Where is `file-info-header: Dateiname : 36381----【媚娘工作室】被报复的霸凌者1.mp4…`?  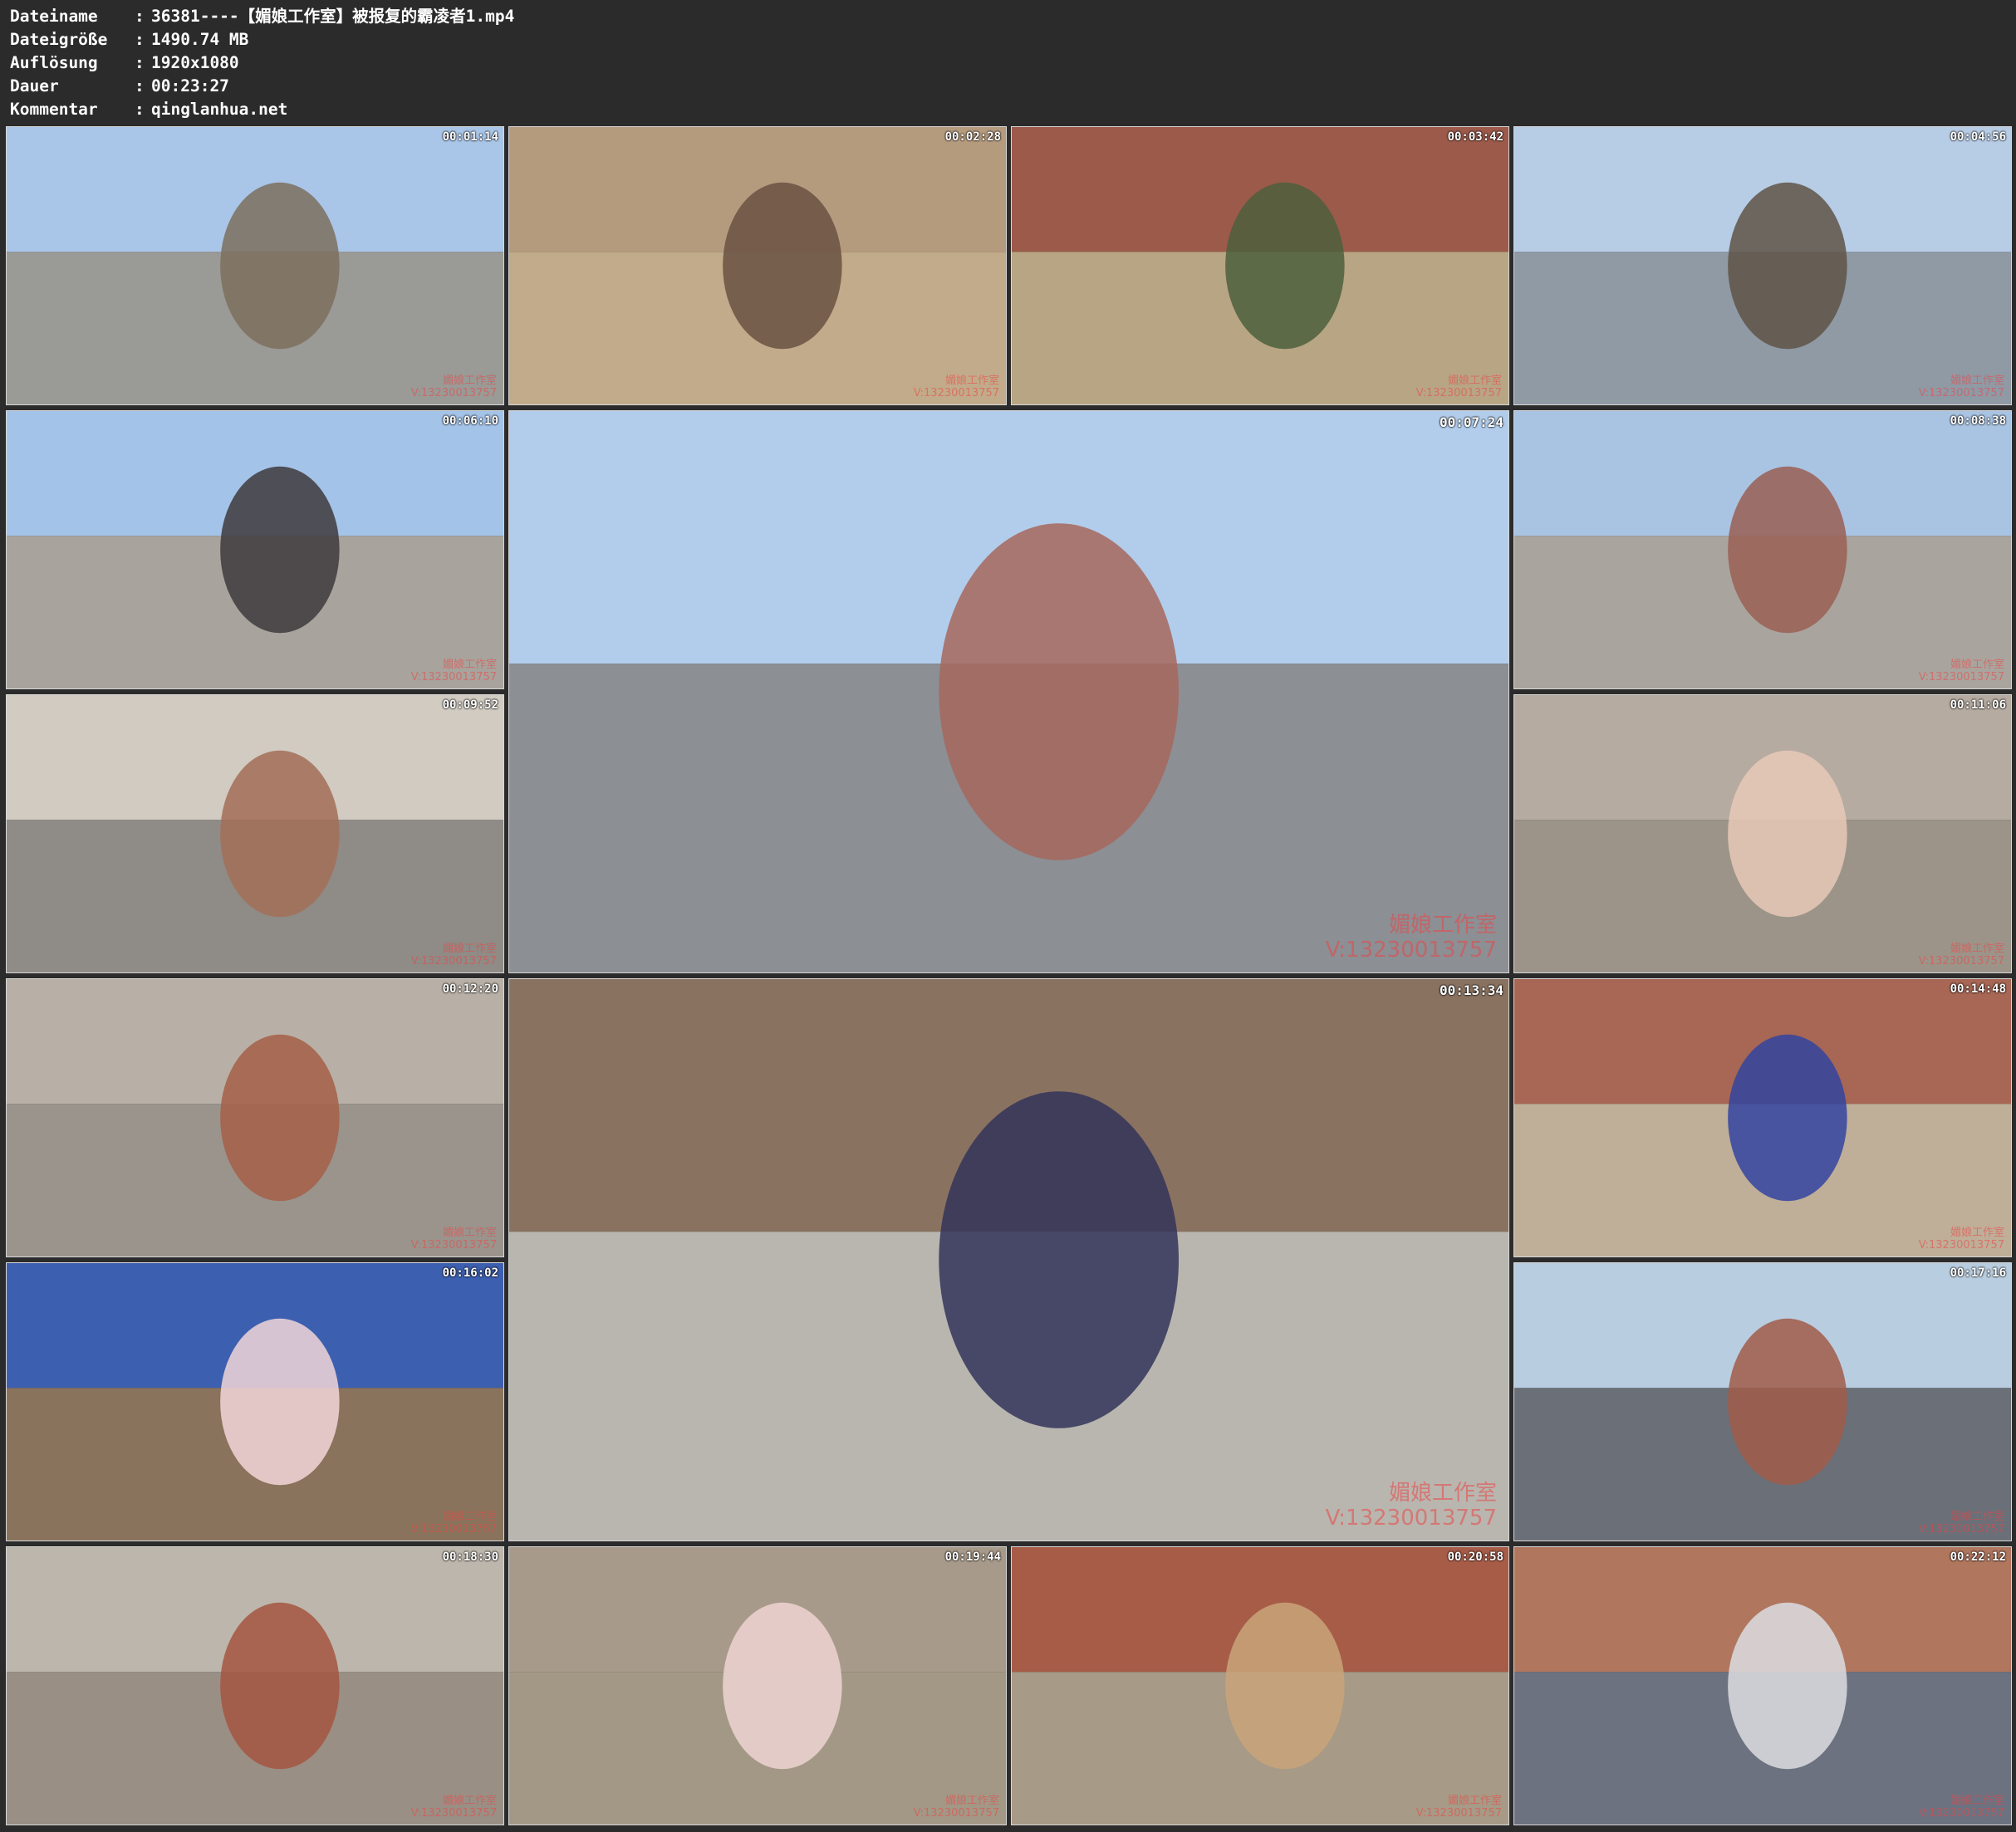
file-info-header: Dateiname : 36381----【媚娘工作室】被报复的霸凌者1.mp4… is located at coordinates (262, 63).